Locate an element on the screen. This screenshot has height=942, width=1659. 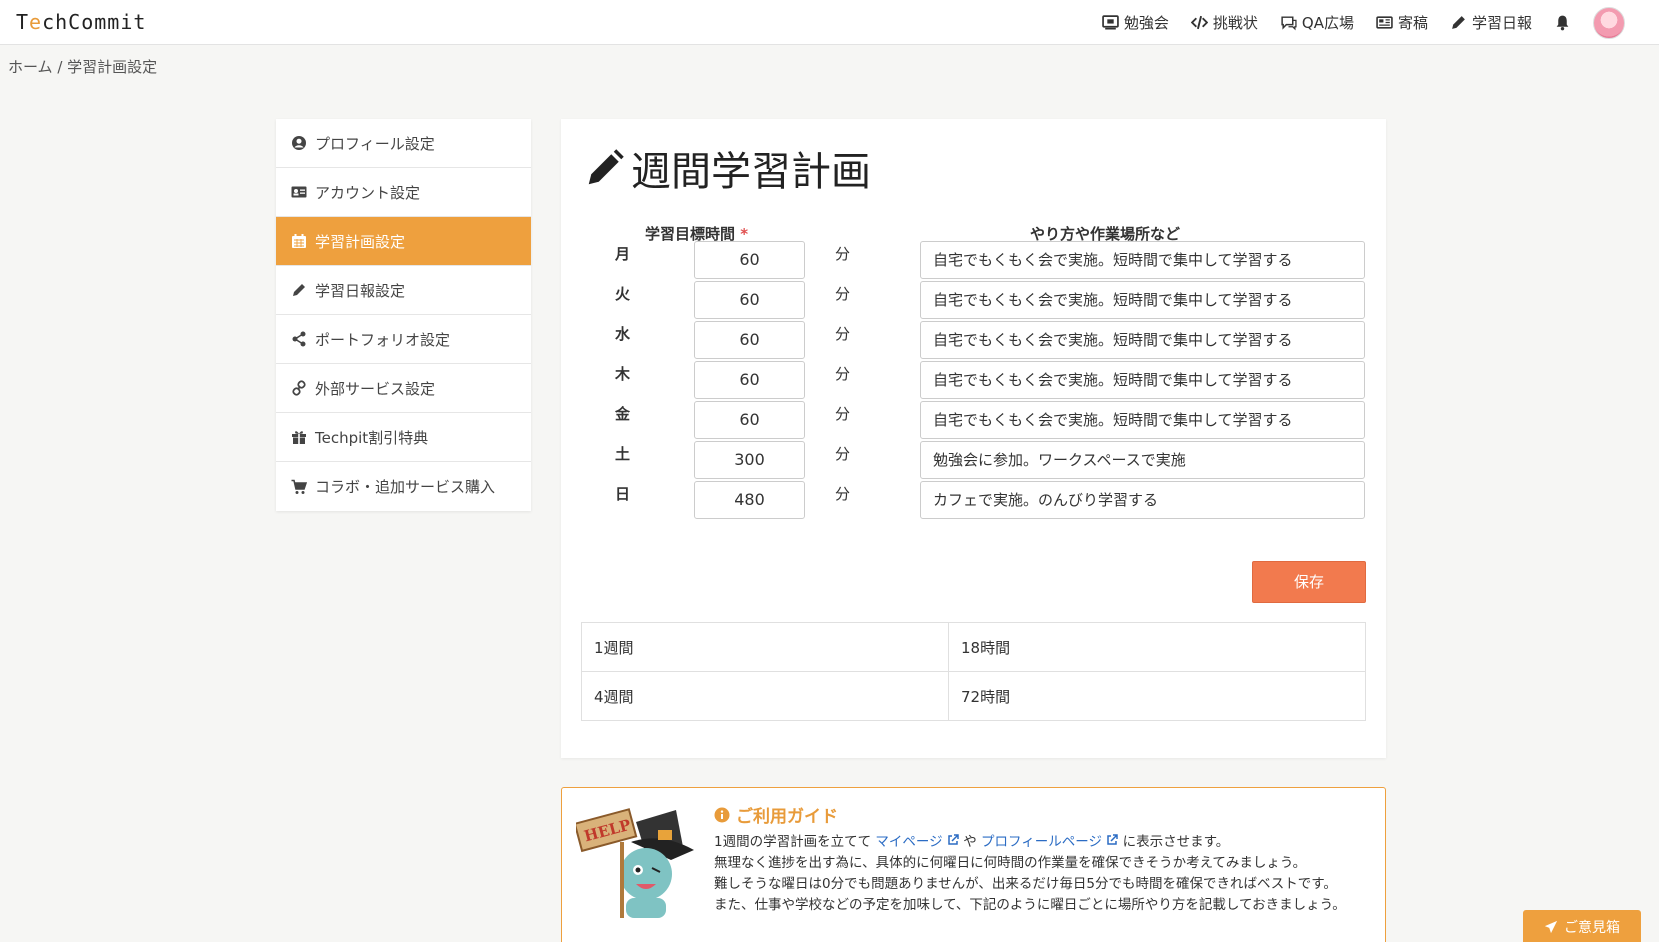
nav-daily-report: 学習日報 is located at coordinates (1491, 22).